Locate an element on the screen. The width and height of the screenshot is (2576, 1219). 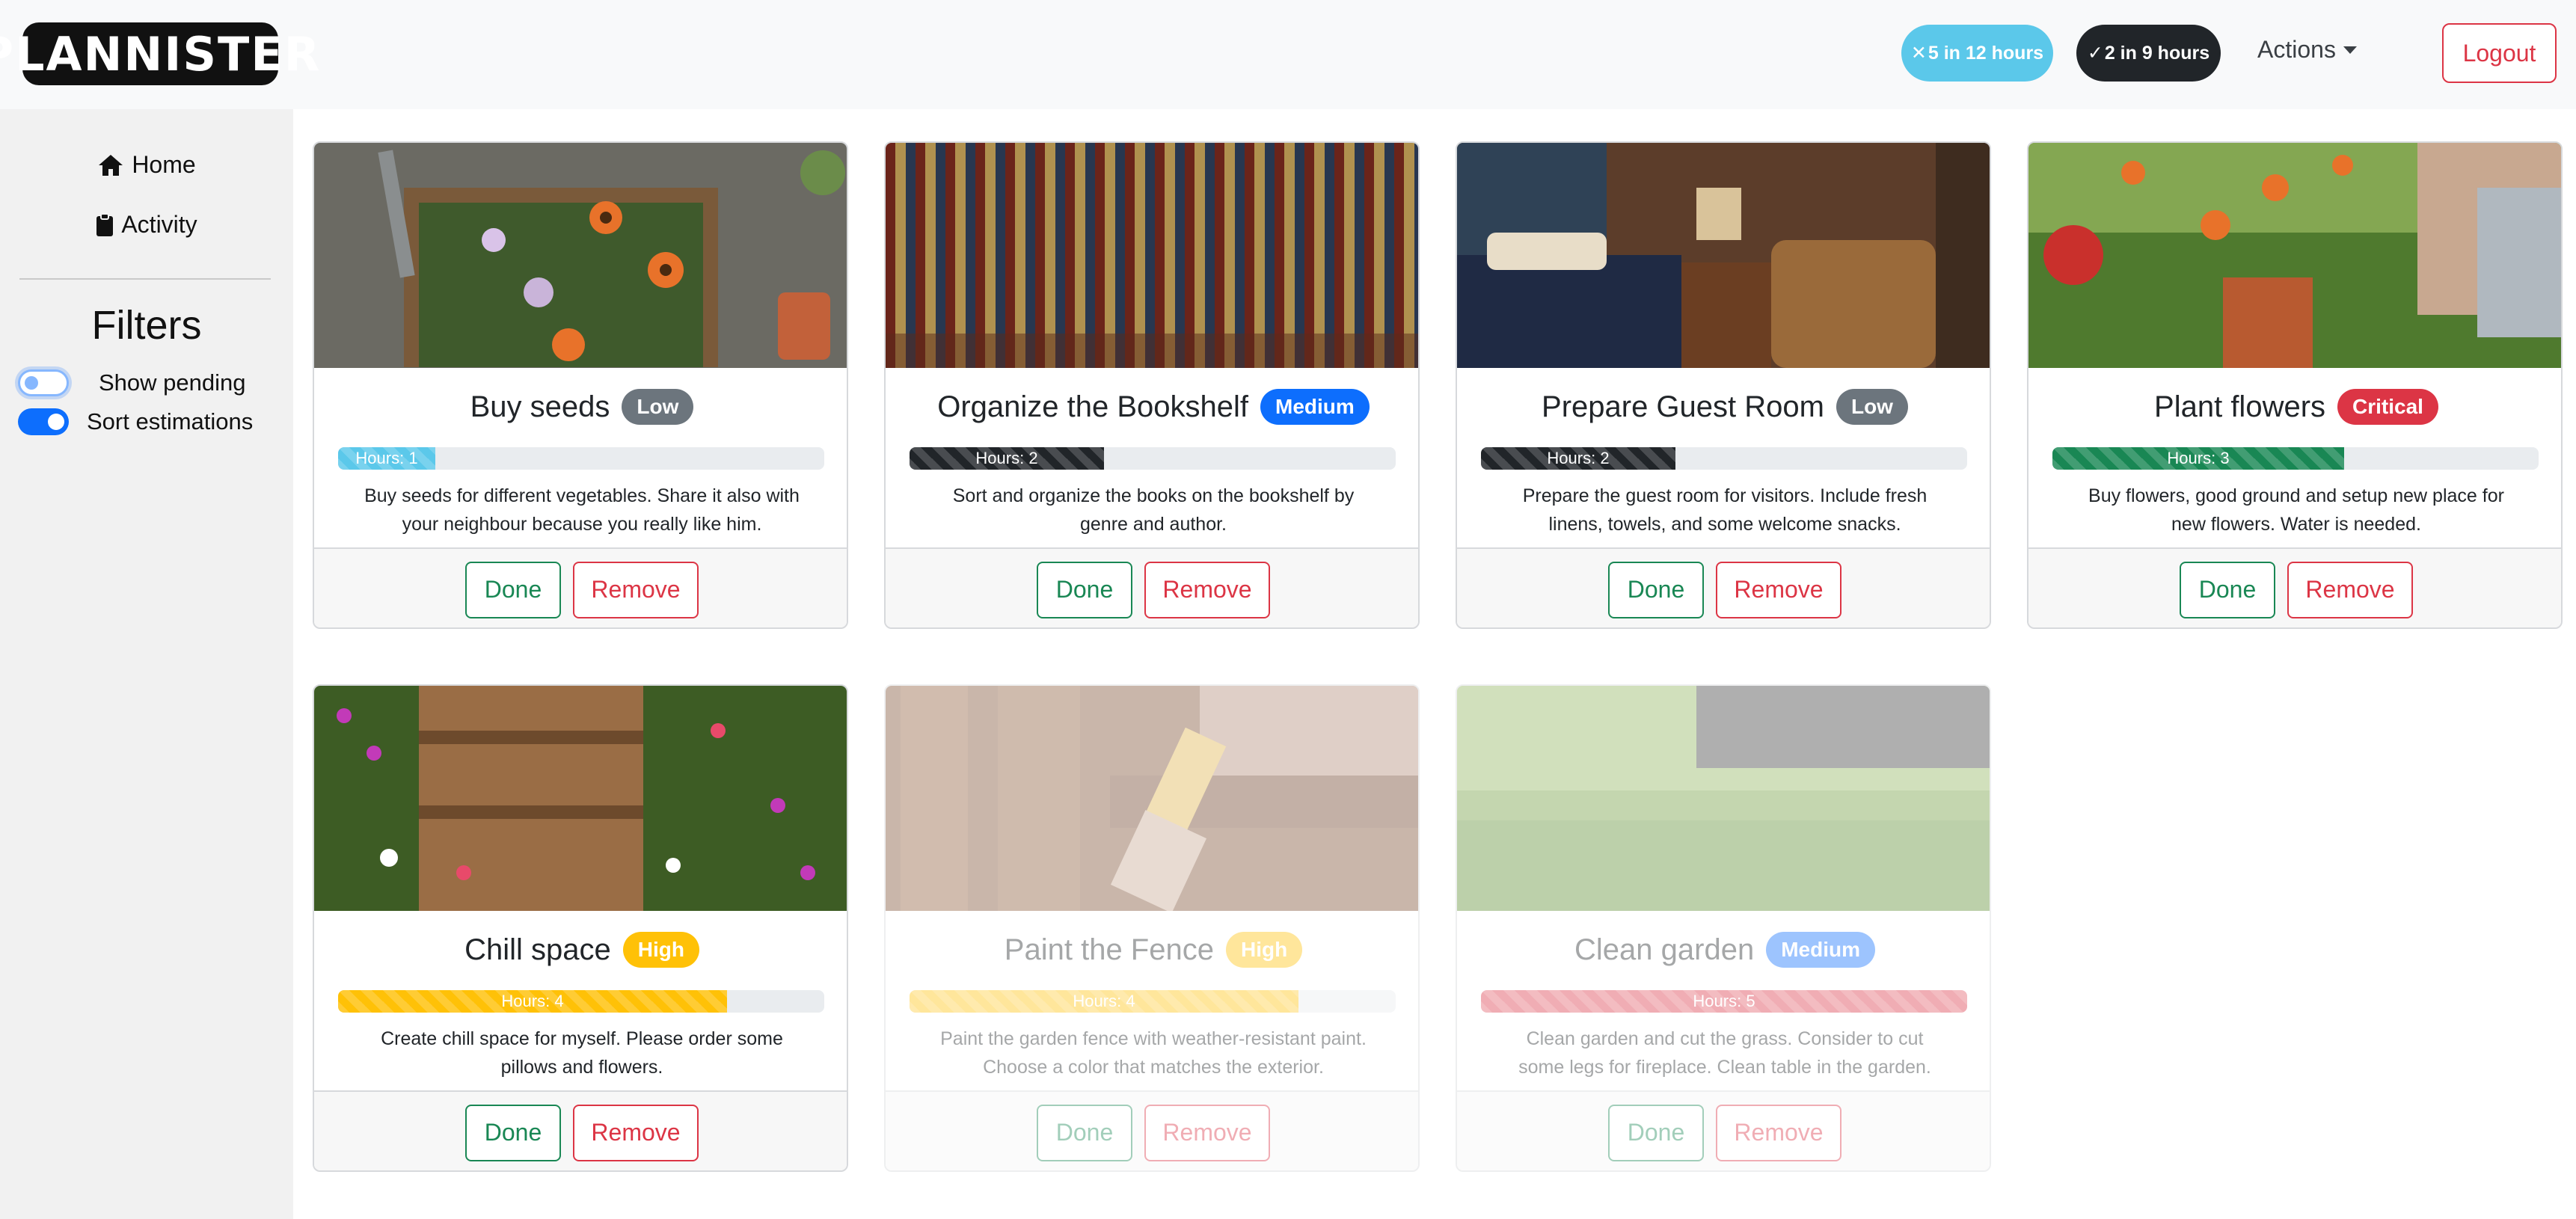
task-title: Clean garden is located at coordinates (1664, 949).